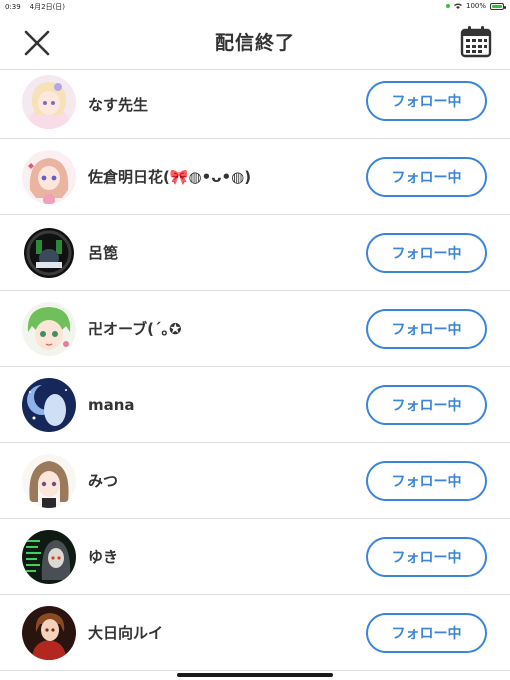  I want to click on battery-icon, so click(498, 6).